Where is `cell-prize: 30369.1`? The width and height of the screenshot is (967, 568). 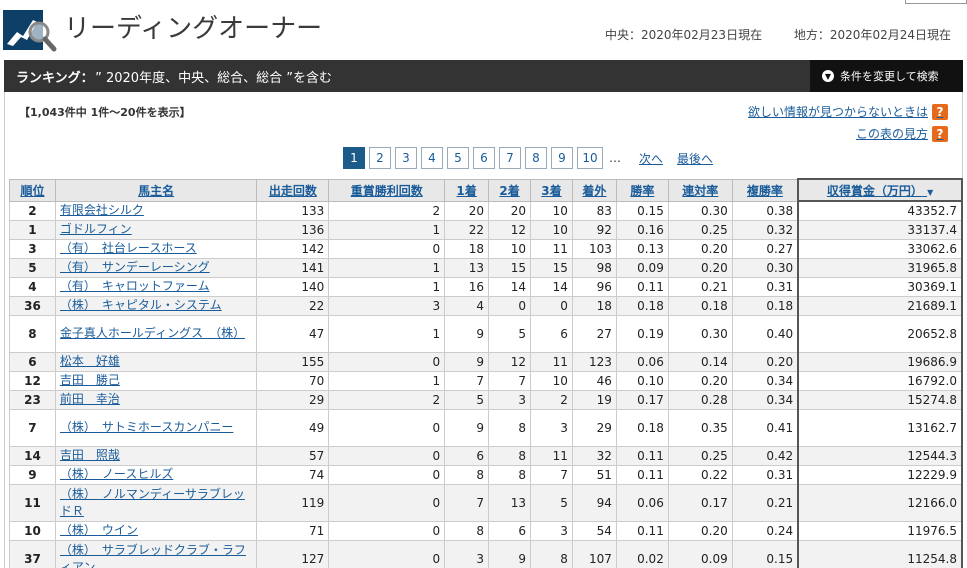 cell-prize: 30369.1 is located at coordinates (880, 286).